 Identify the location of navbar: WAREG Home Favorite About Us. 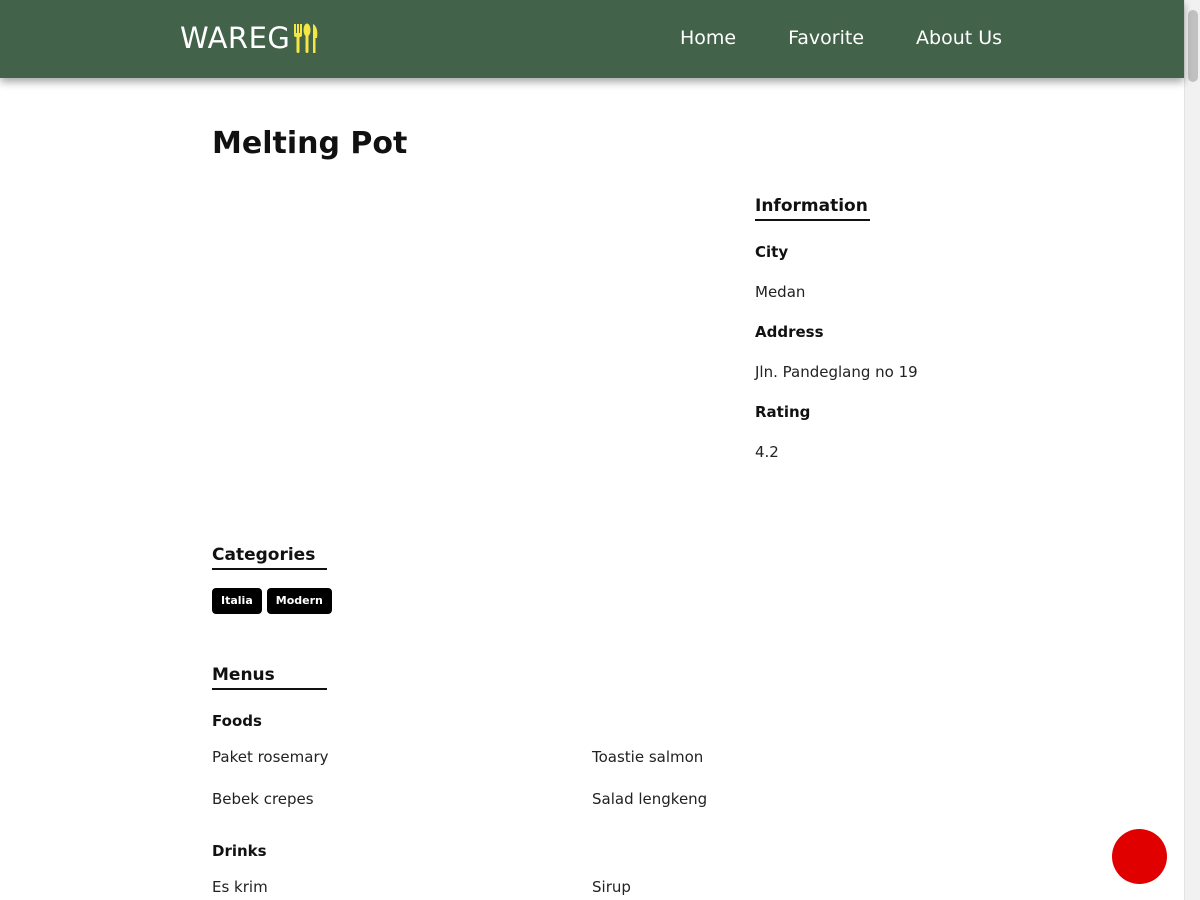
(592, 39).